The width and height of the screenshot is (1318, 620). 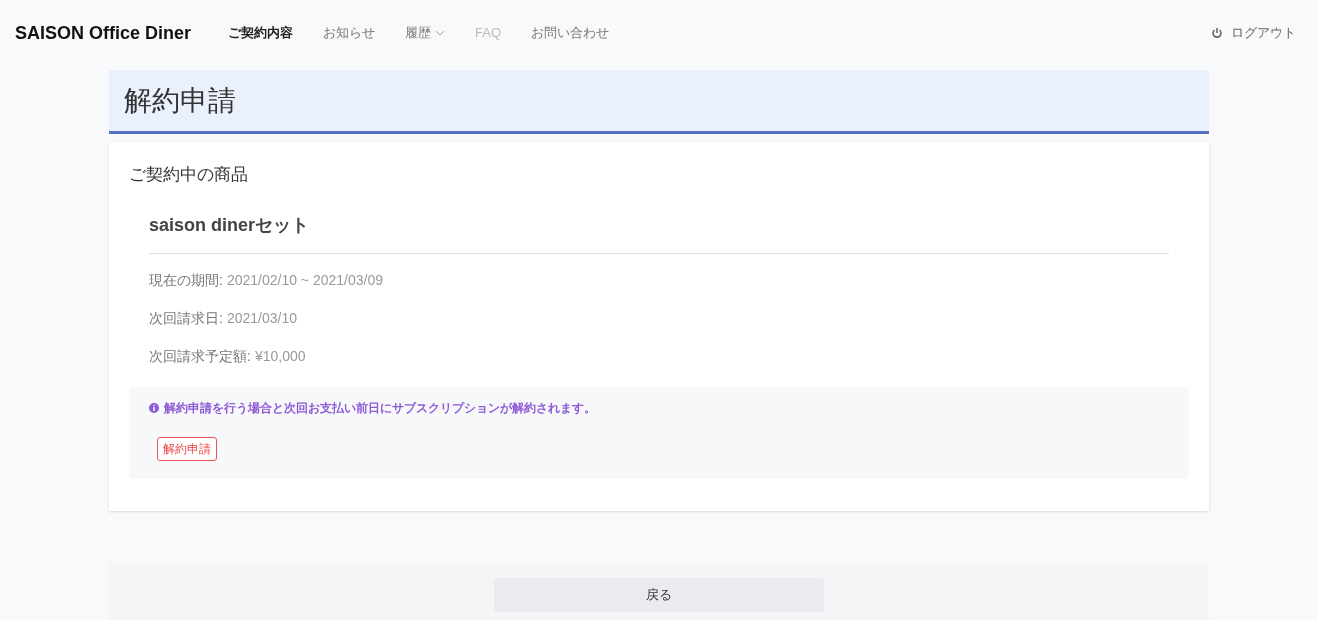 I want to click on detail-label: 現在の期間:, so click(x=186, y=280).